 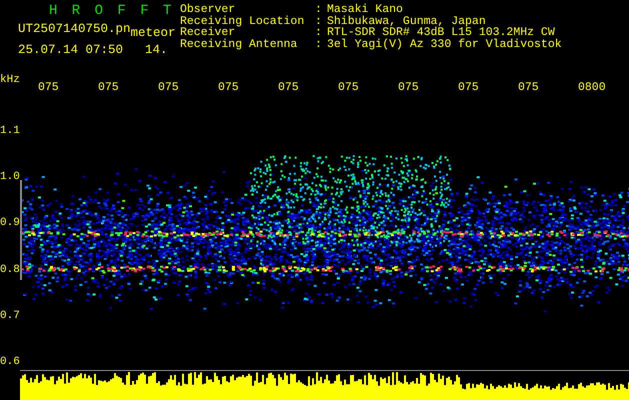 I want to click on field-label: Receiving Location, so click(x=243, y=22).